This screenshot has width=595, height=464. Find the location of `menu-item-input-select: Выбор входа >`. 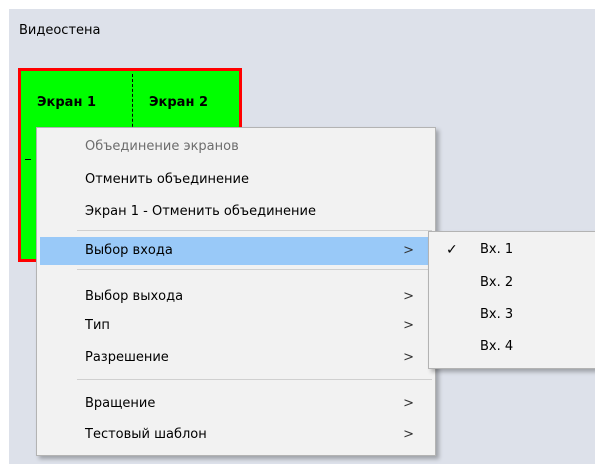

menu-item-input-select: Выбор входа > is located at coordinates (236, 251).